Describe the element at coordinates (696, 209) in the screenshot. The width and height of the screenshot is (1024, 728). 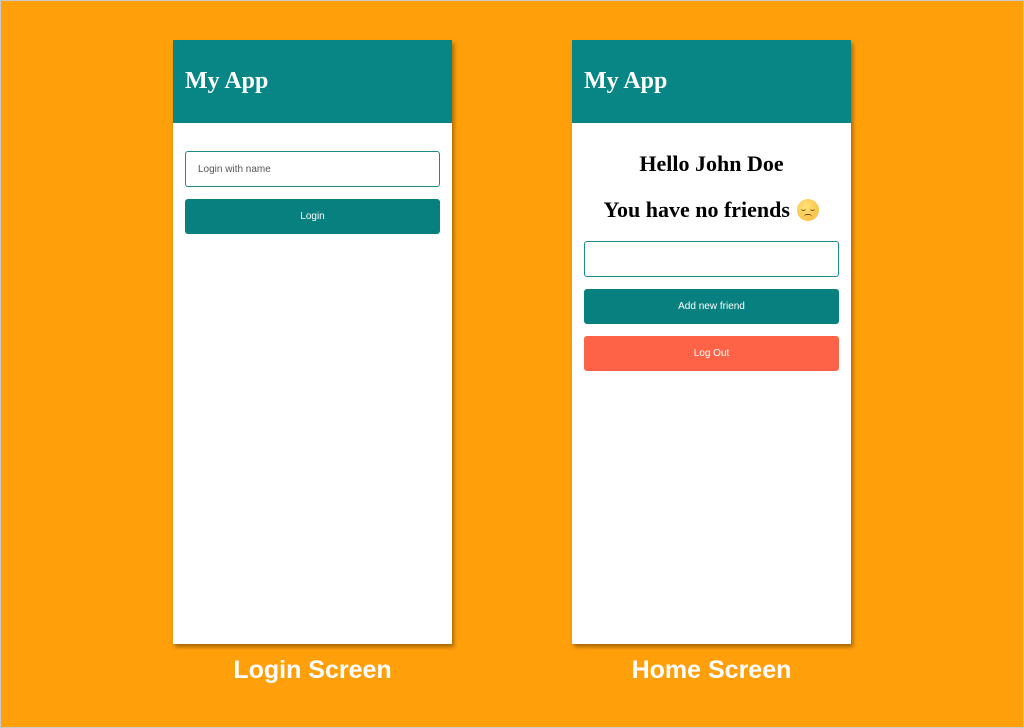
I see `friends-message-text: You have no friends` at that location.